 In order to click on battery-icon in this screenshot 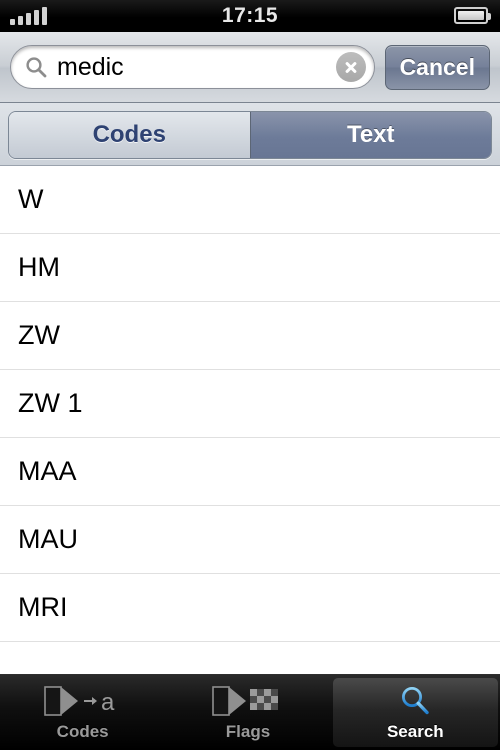, I will do `click(472, 15)`.